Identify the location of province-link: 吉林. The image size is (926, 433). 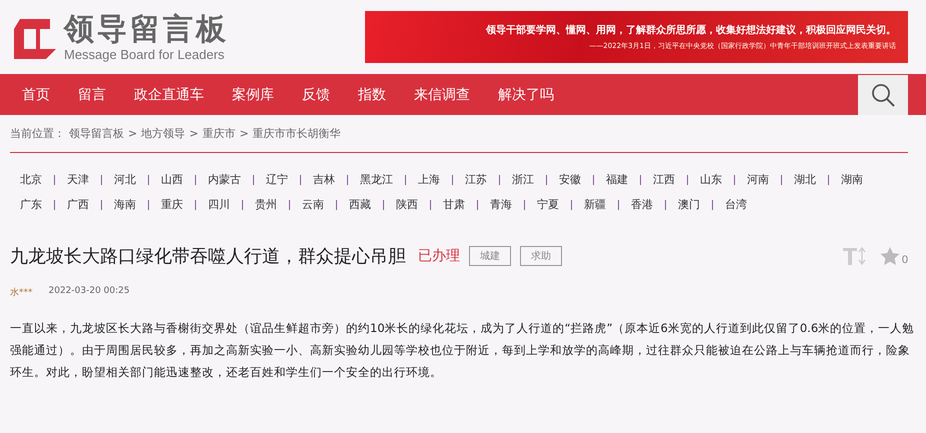
(324, 179).